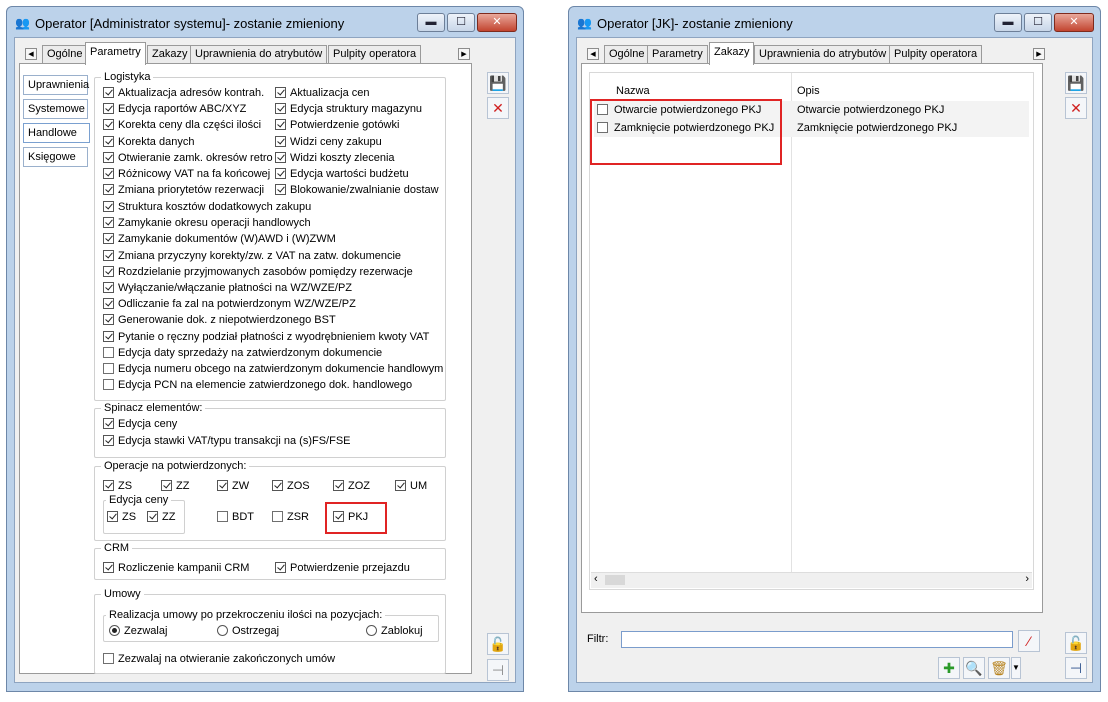  I want to click on cancel-icon: ✕, so click(1076, 108).